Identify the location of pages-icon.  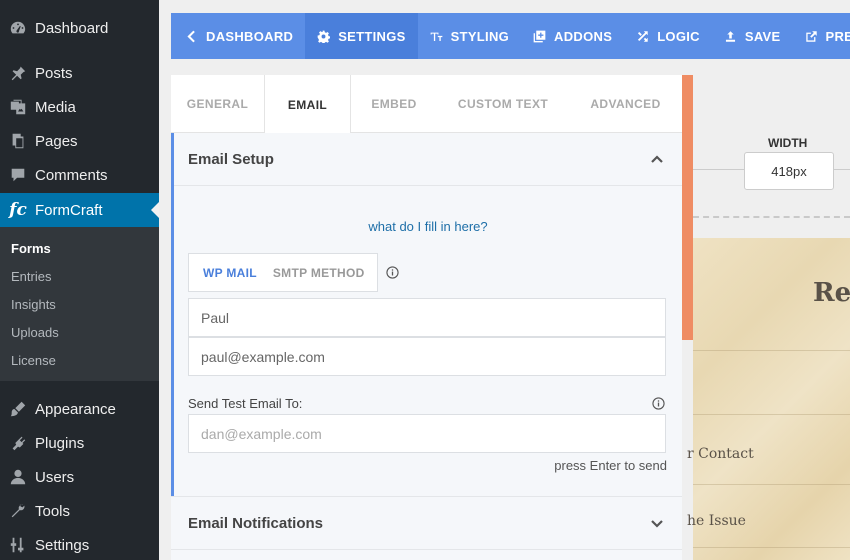
(18, 141).